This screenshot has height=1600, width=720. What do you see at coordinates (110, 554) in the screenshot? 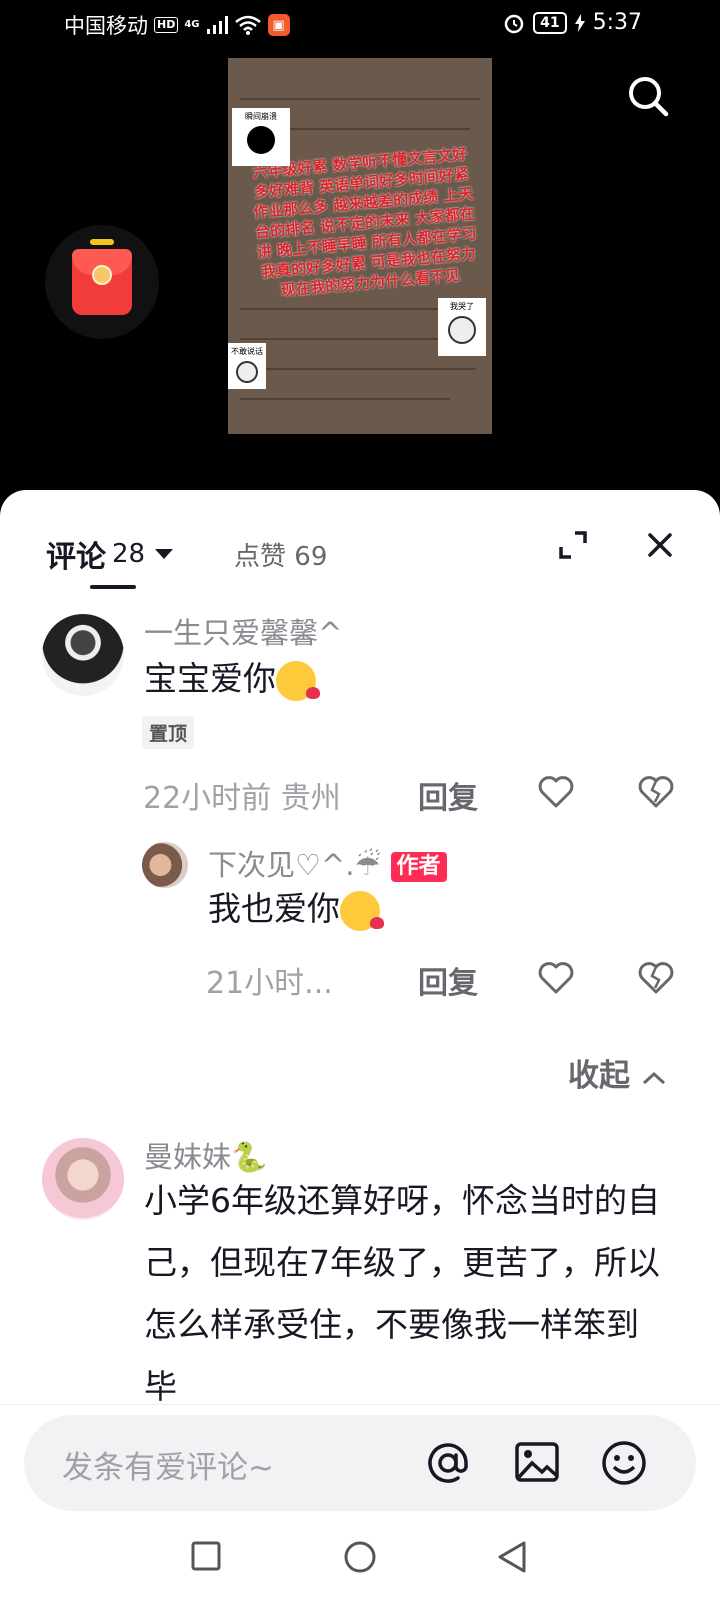
I see `tab-comments: 评论 28` at bounding box center [110, 554].